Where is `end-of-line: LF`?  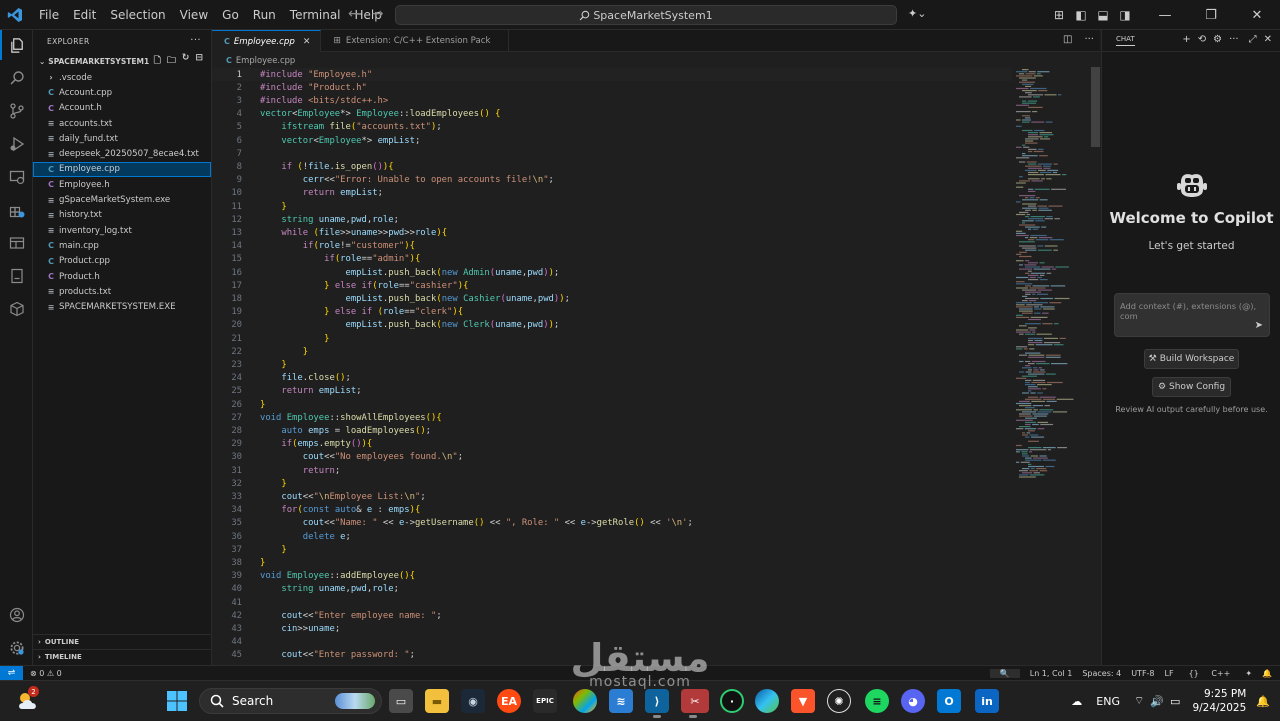 end-of-line: LF is located at coordinates (1169, 673).